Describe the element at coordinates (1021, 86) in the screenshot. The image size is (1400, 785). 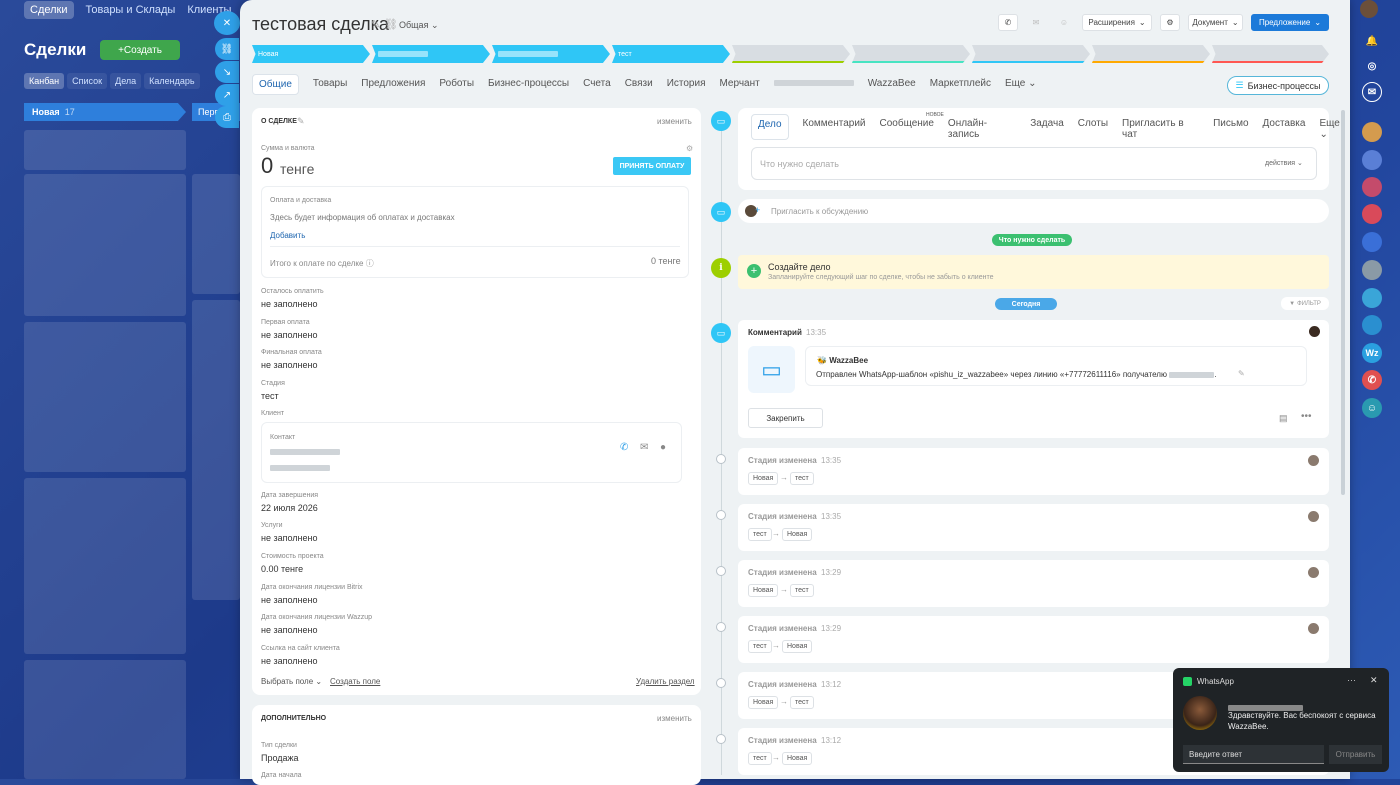
I see `tab-more: Еще ⌄` at that location.